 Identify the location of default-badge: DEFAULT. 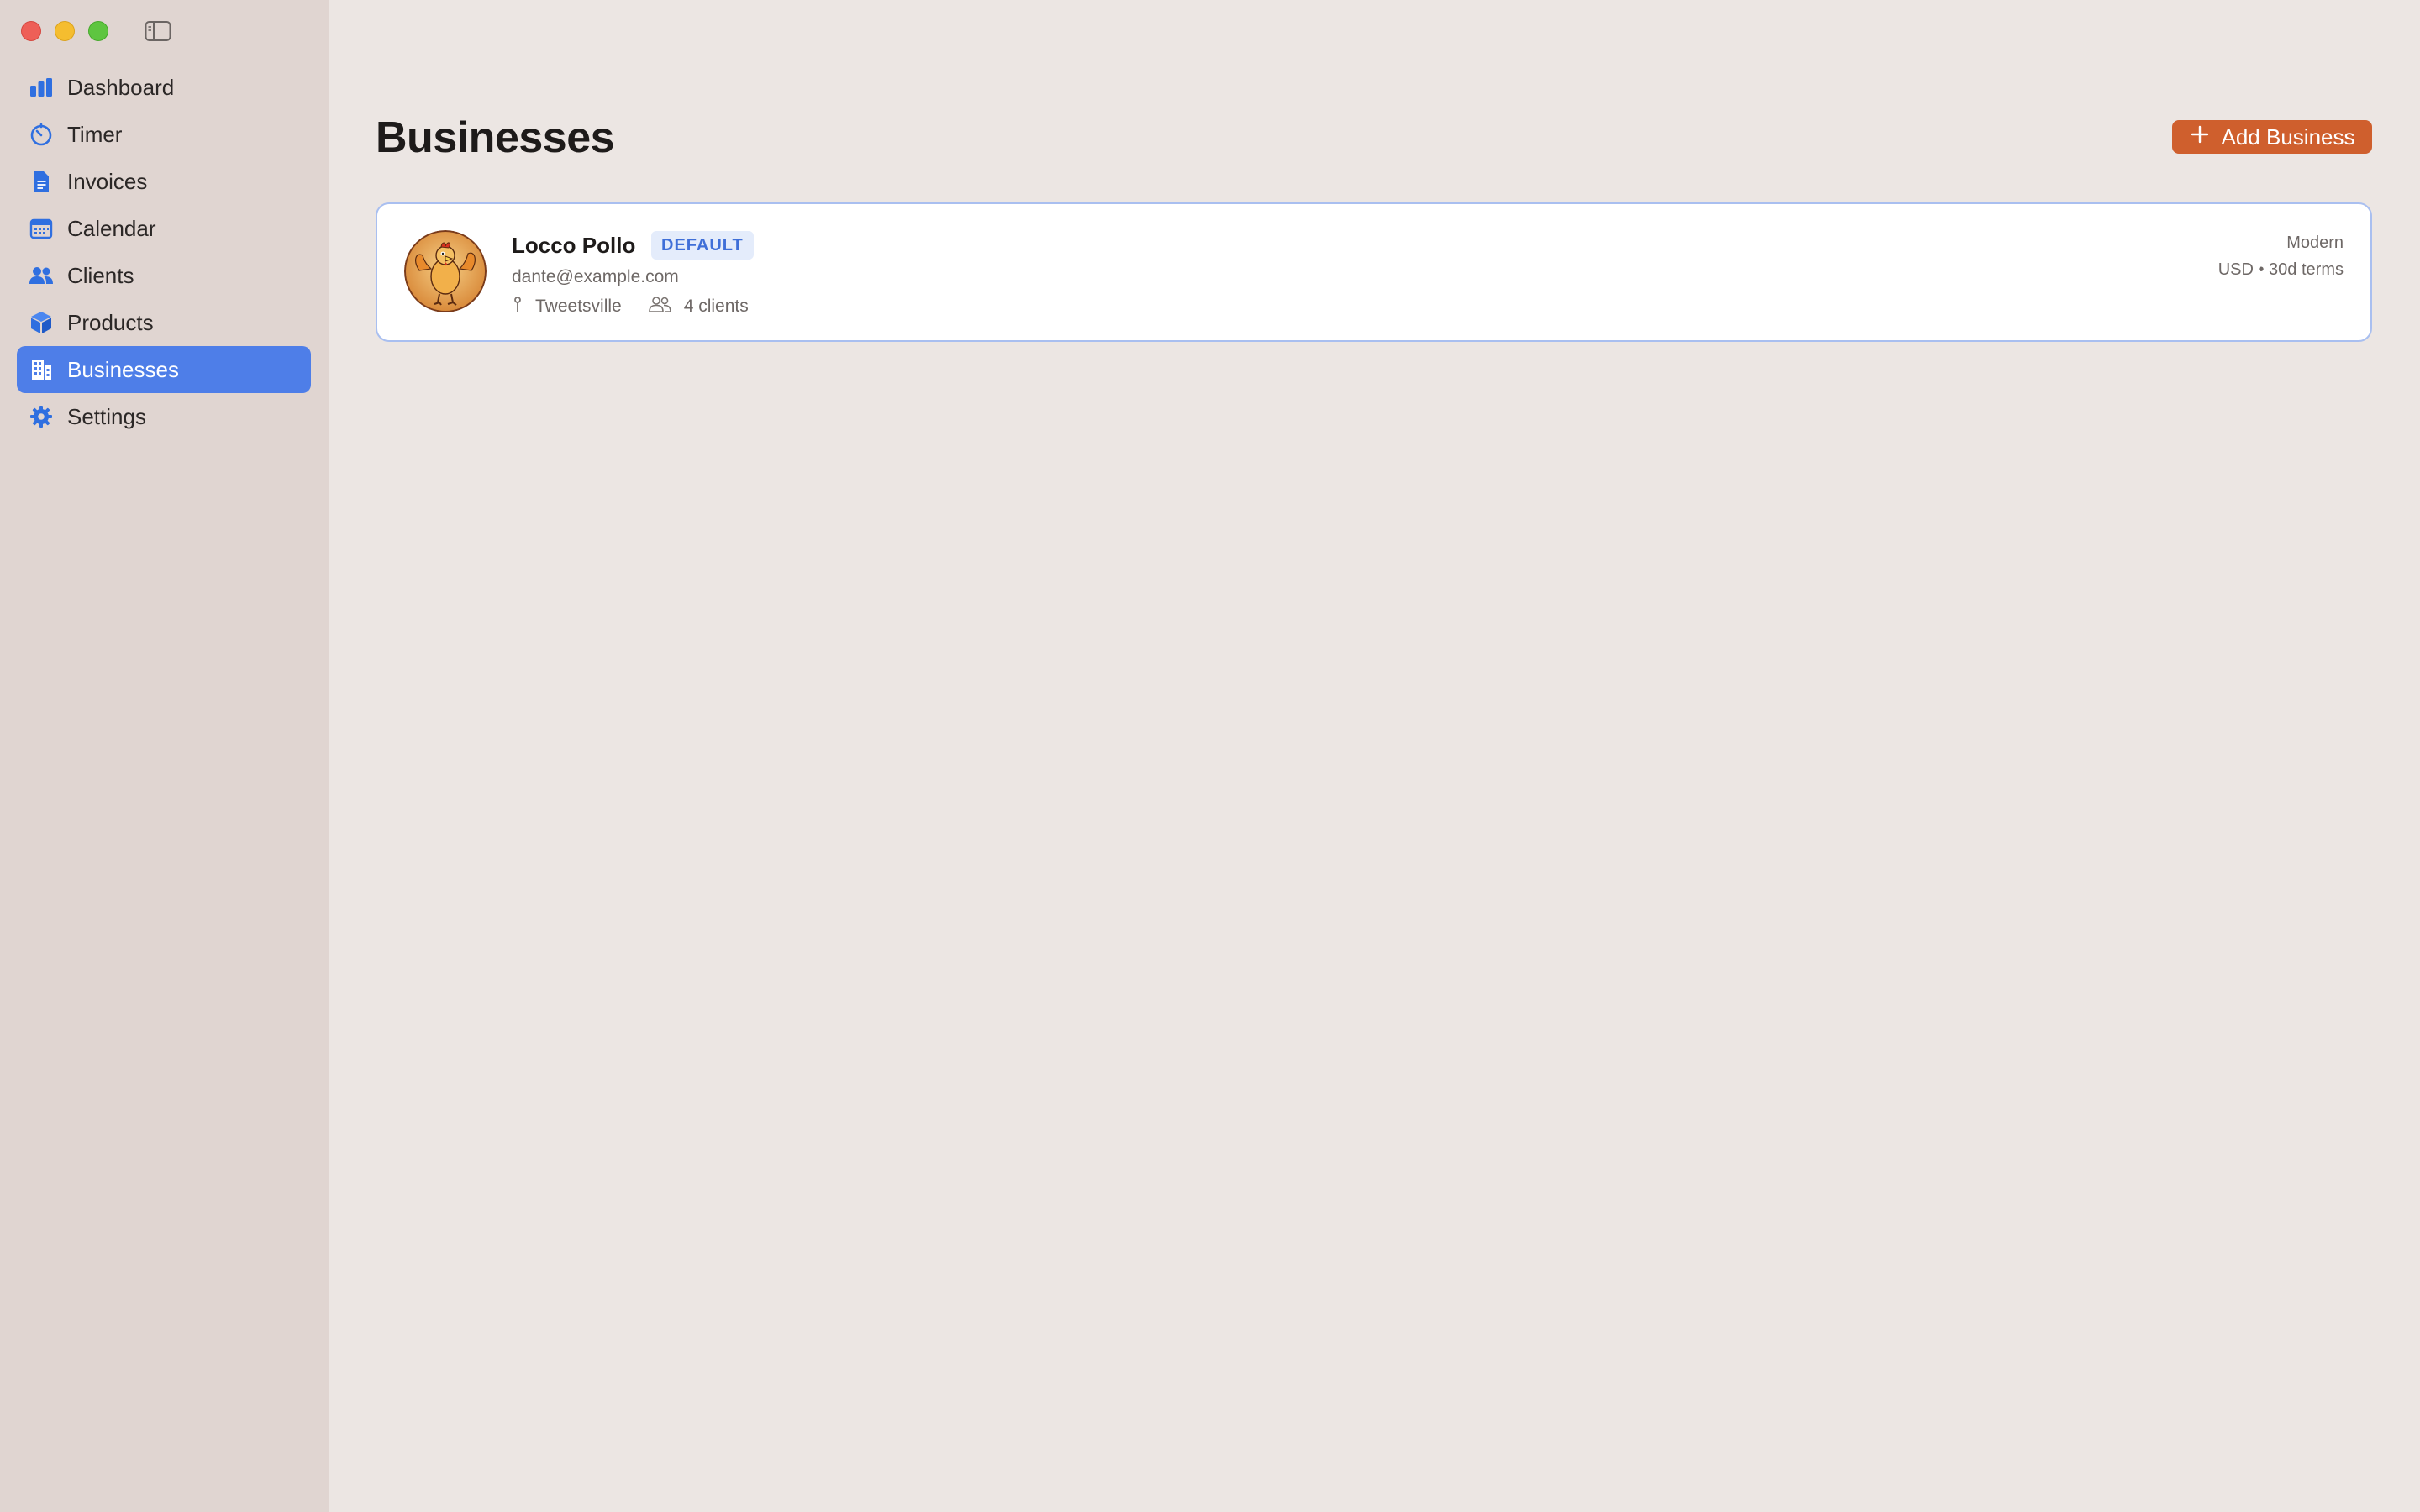
(703, 245).